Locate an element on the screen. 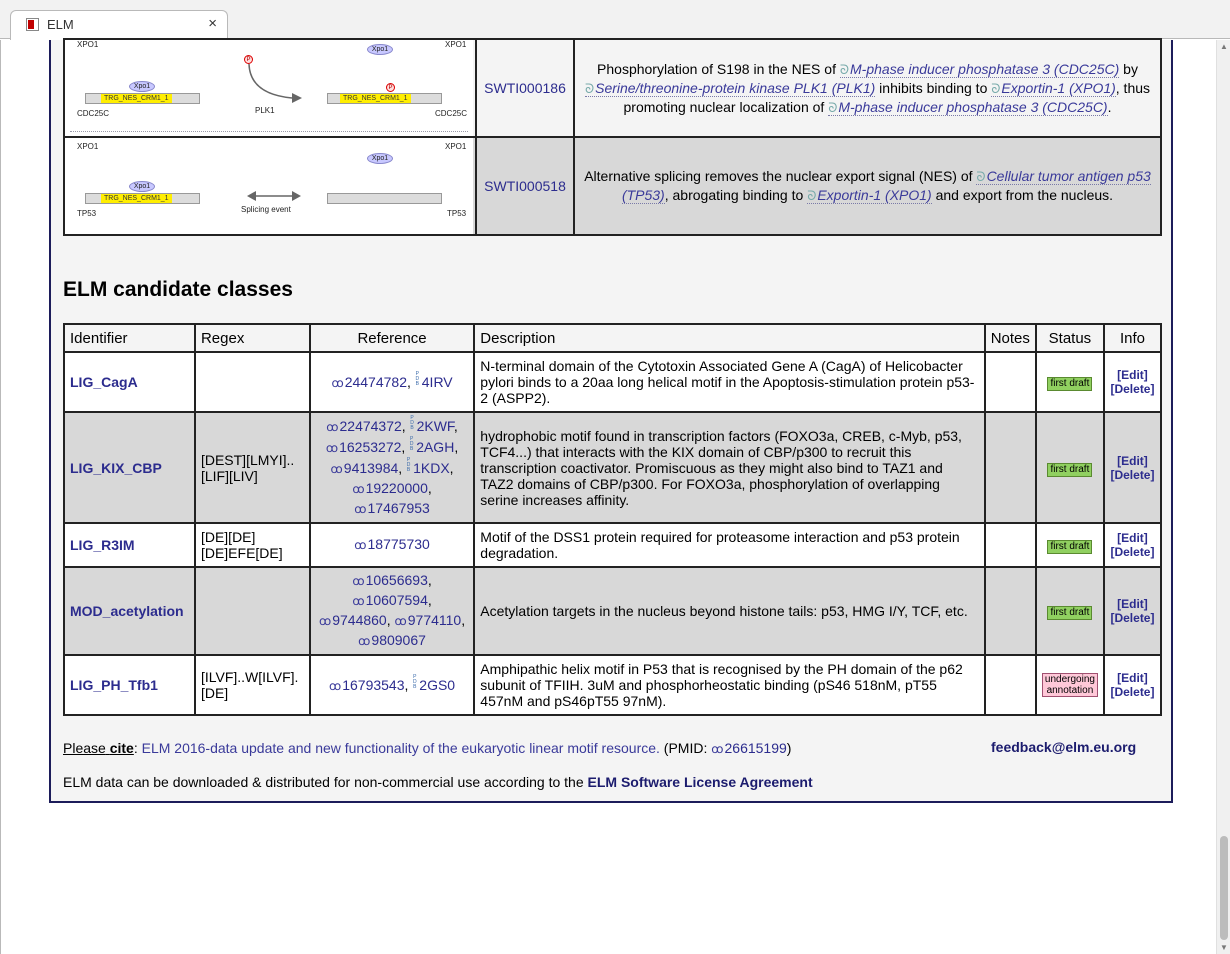  please-word: Please is located at coordinates (84, 748).